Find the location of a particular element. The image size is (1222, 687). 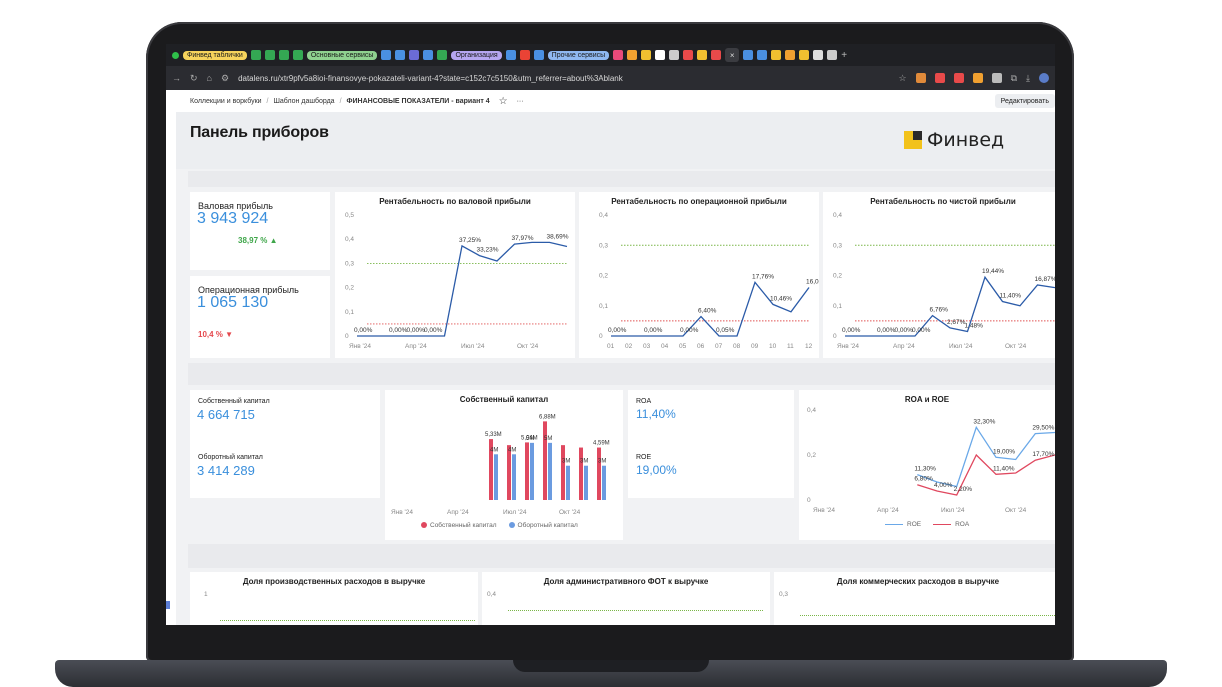

legend-item-roa: ROA is located at coordinates (951, 524).